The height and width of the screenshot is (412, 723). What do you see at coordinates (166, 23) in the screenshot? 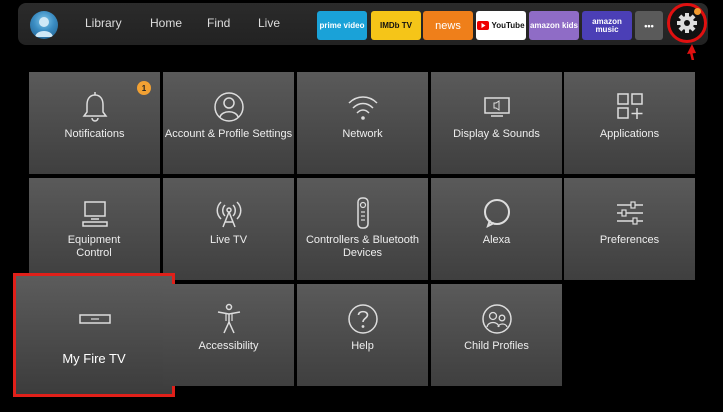
I see `nav-home: Home` at bounding box center [166, 23].